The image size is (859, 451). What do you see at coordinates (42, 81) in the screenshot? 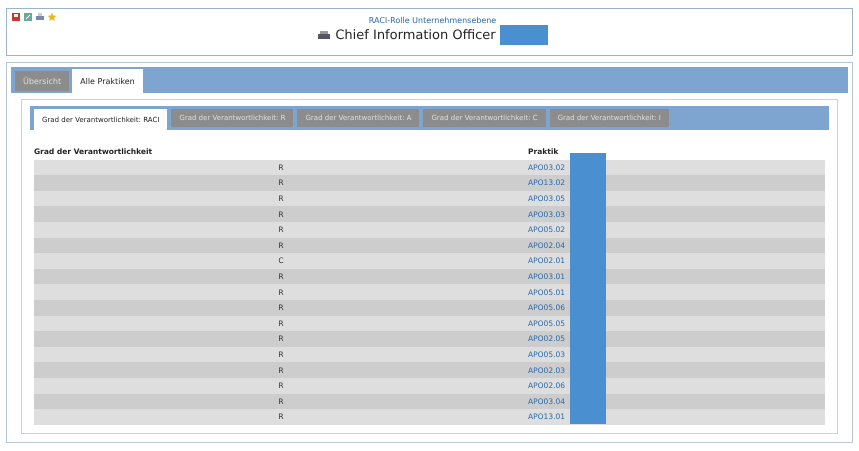
I see `tab: Übersicht` at bounding box center [42, 81].